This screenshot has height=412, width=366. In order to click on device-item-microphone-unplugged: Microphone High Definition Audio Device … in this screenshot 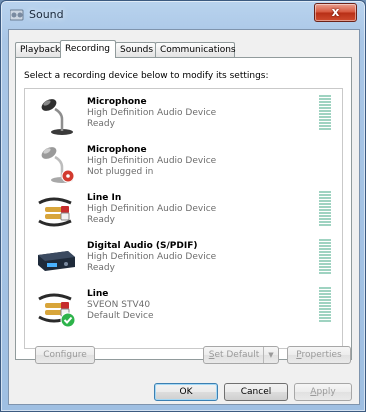, I will do `click(183, 163)`.